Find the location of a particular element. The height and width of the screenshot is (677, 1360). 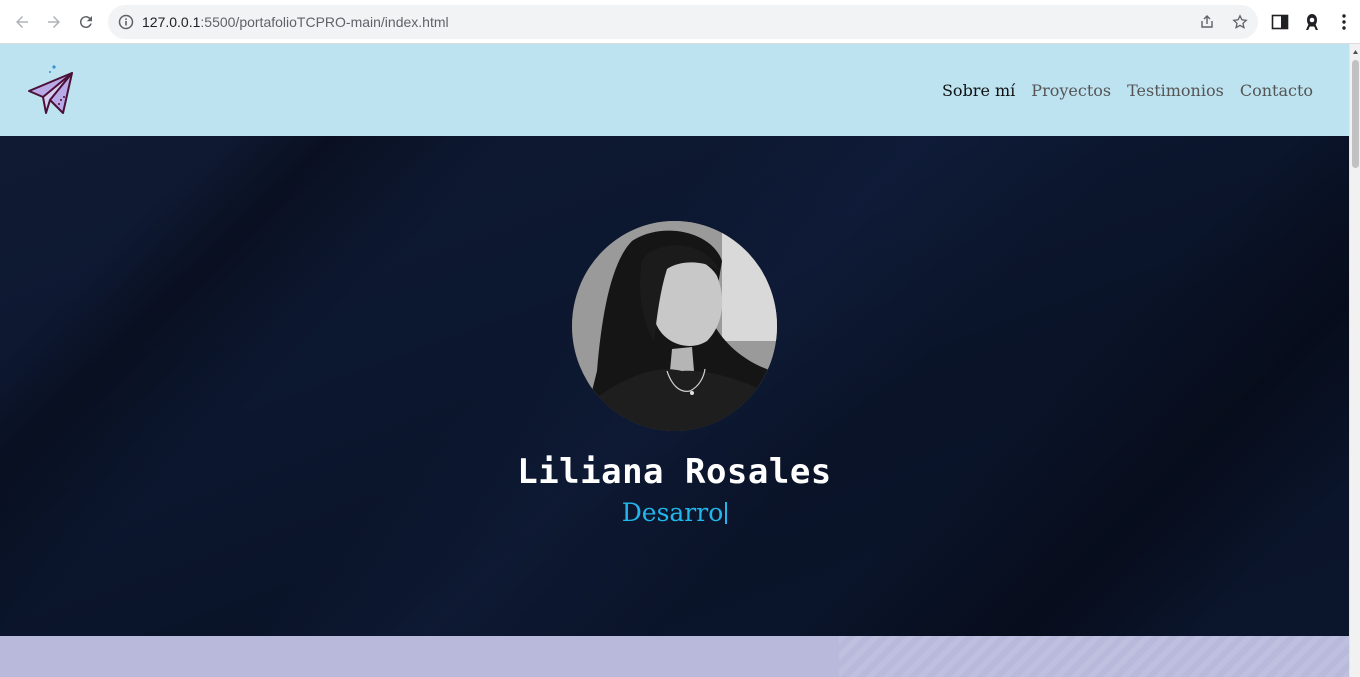

back-button is located at coordinates (22, 22).